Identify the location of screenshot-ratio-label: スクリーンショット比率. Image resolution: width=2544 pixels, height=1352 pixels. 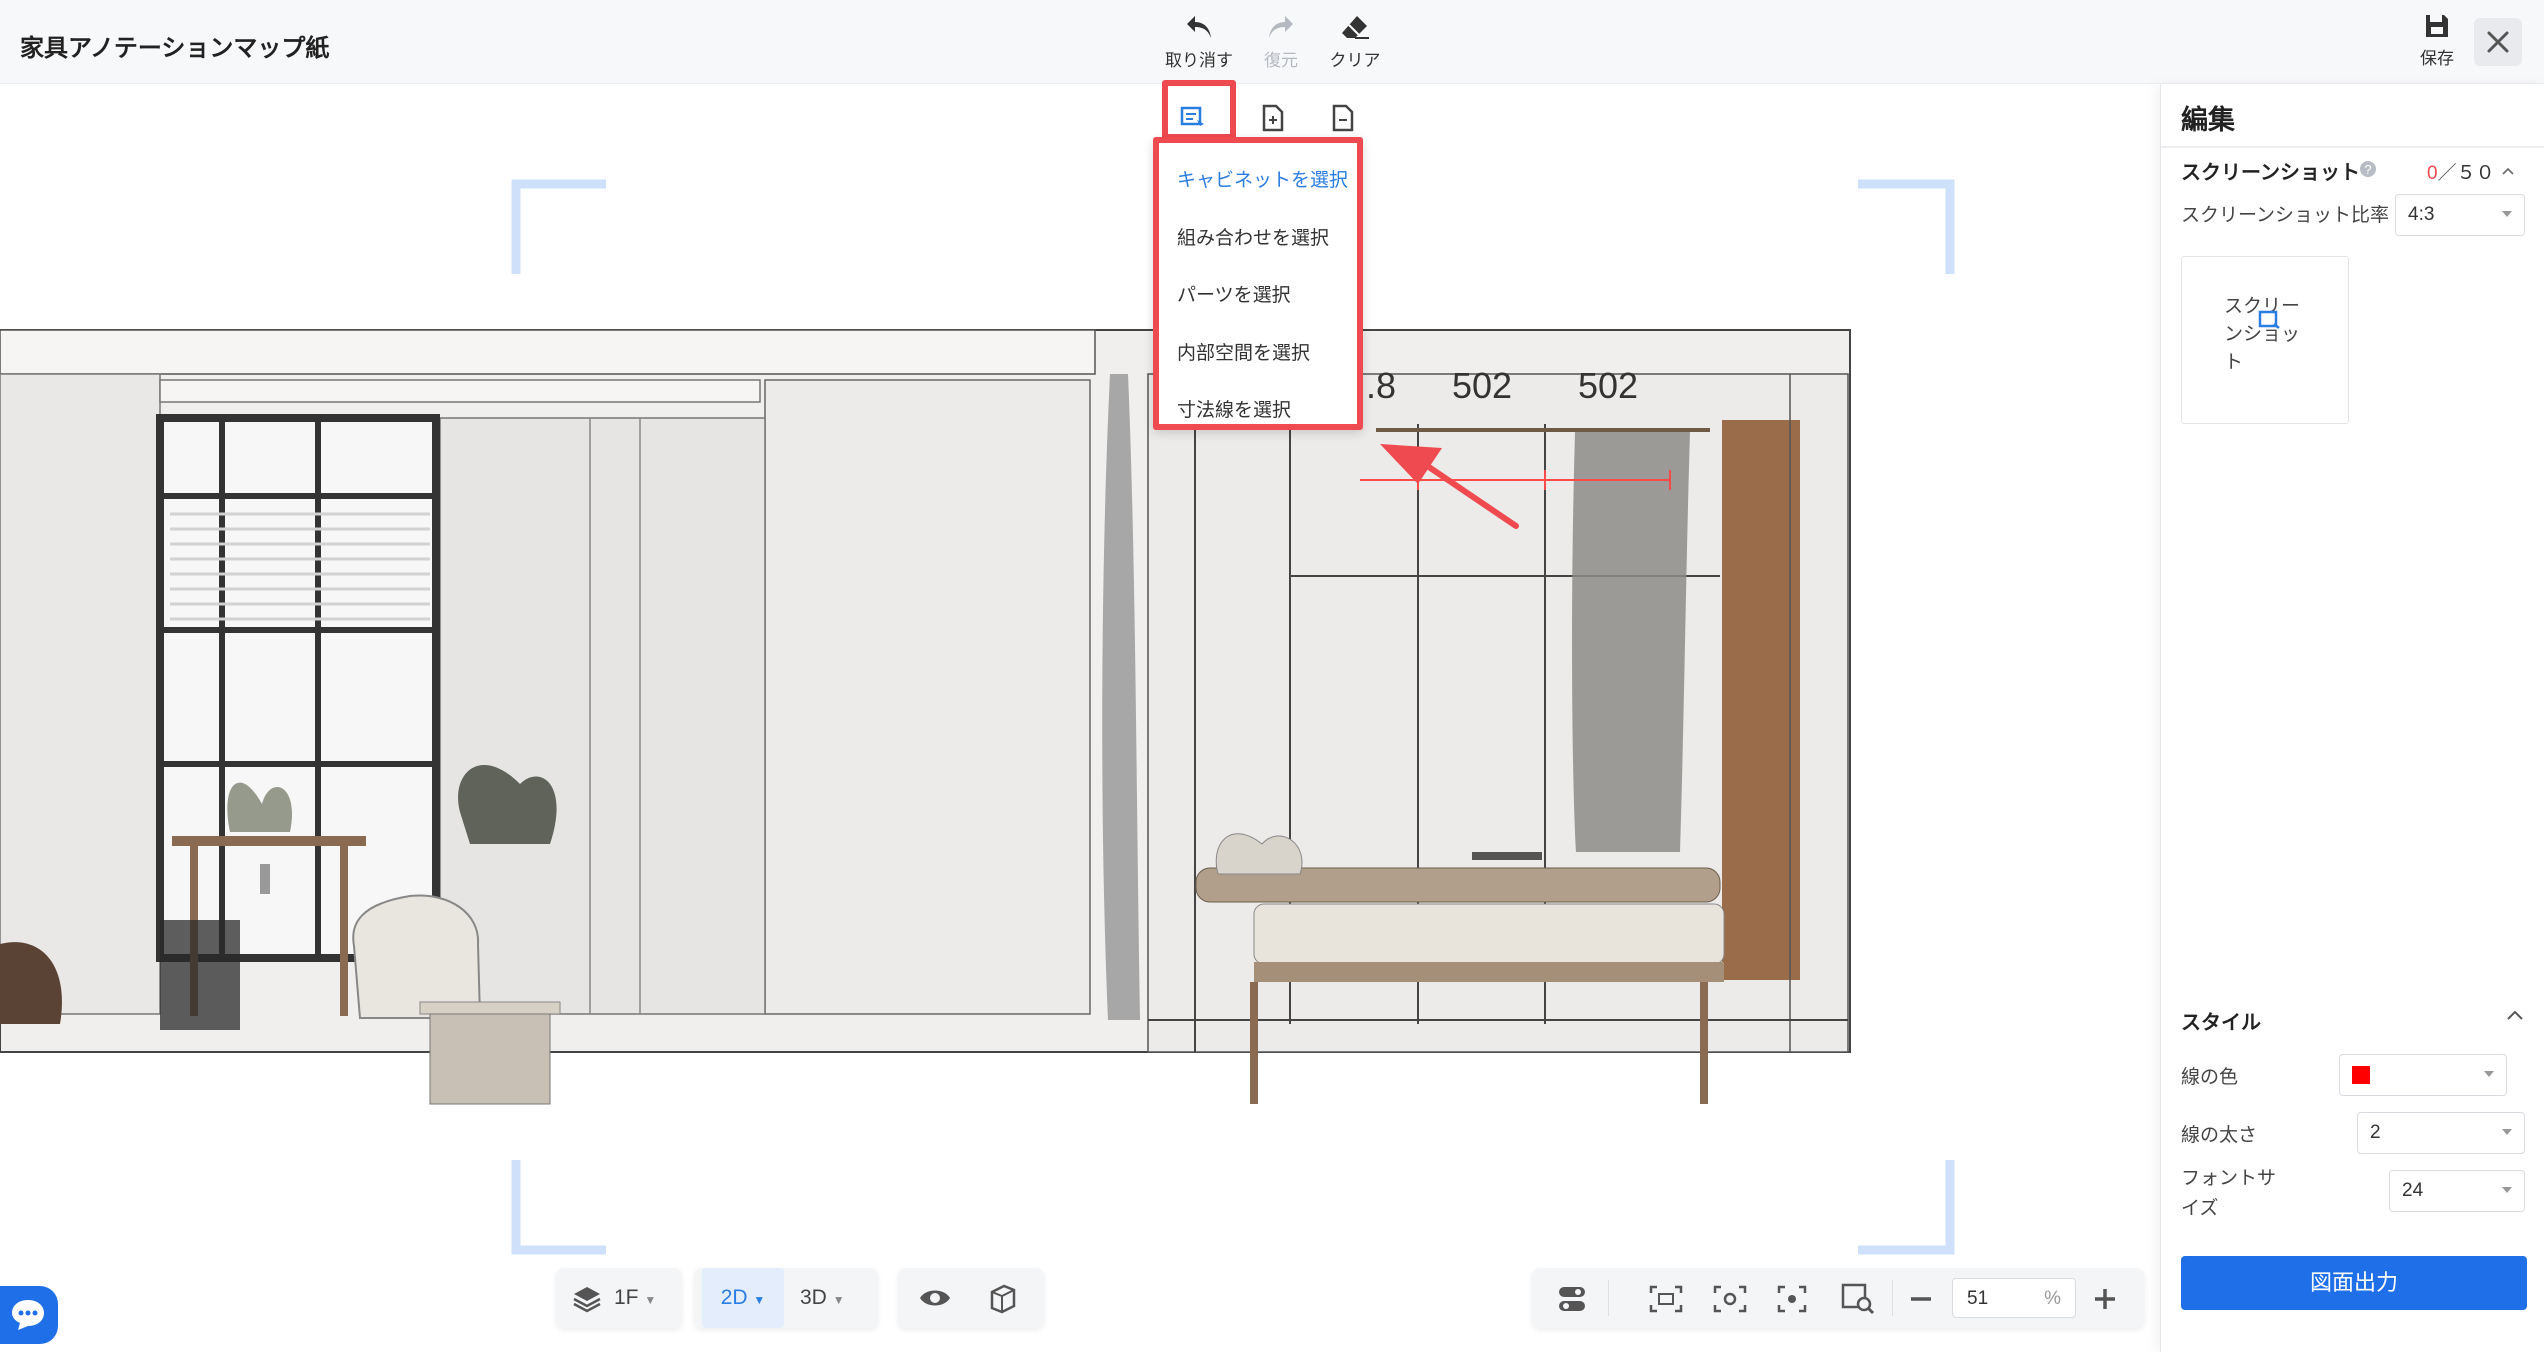
(2285, 215).